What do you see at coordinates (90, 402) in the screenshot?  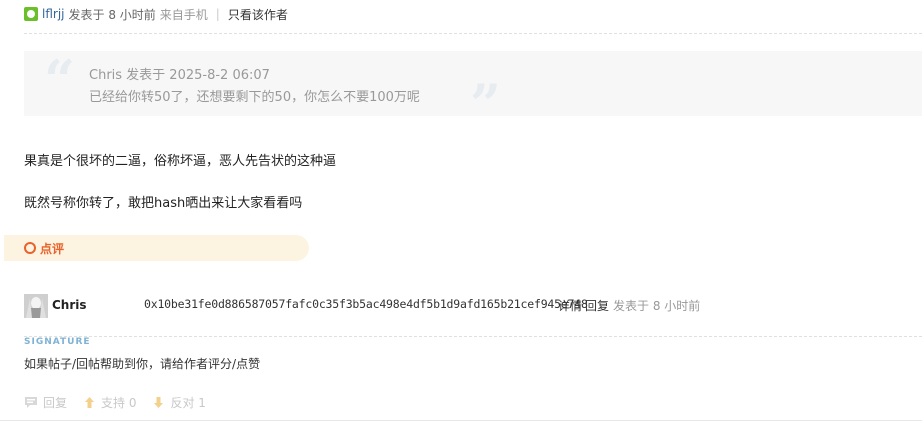 I see `thumbs-up-icon` at bounding box center [90, 402].